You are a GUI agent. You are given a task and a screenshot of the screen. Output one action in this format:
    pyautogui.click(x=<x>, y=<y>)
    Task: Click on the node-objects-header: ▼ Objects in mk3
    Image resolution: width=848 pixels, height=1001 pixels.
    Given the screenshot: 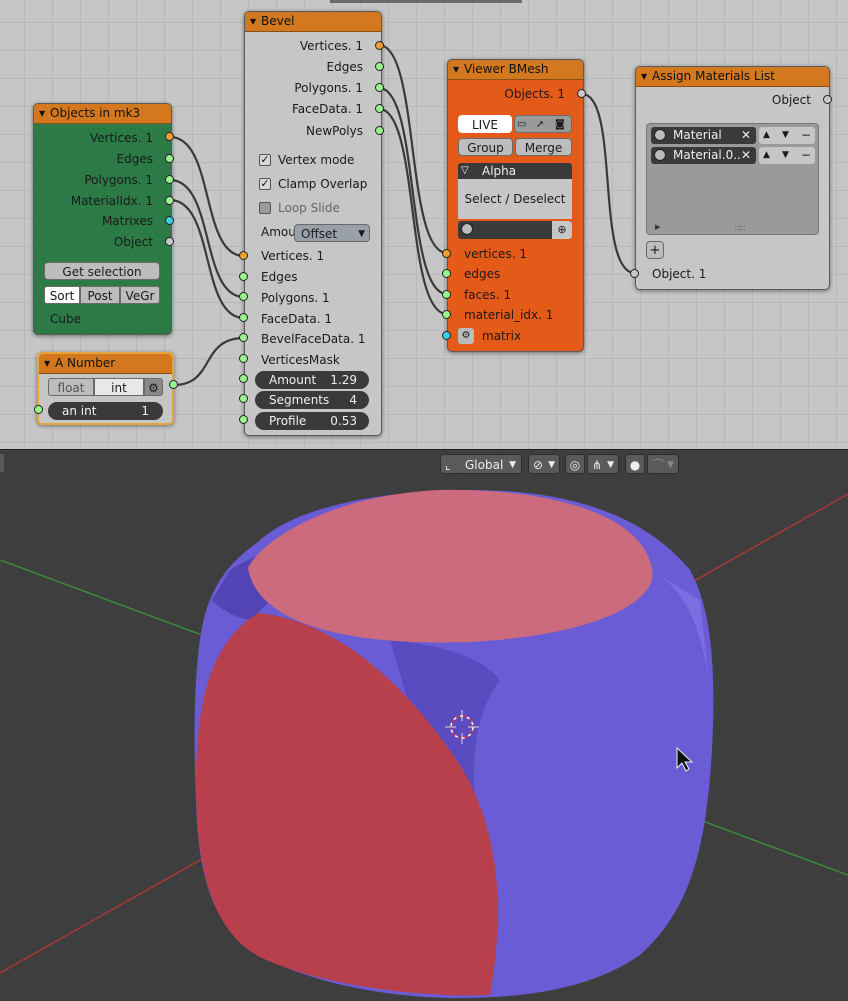 What is the action you would take?
    pyautogui.click(x=102, y=114)
    